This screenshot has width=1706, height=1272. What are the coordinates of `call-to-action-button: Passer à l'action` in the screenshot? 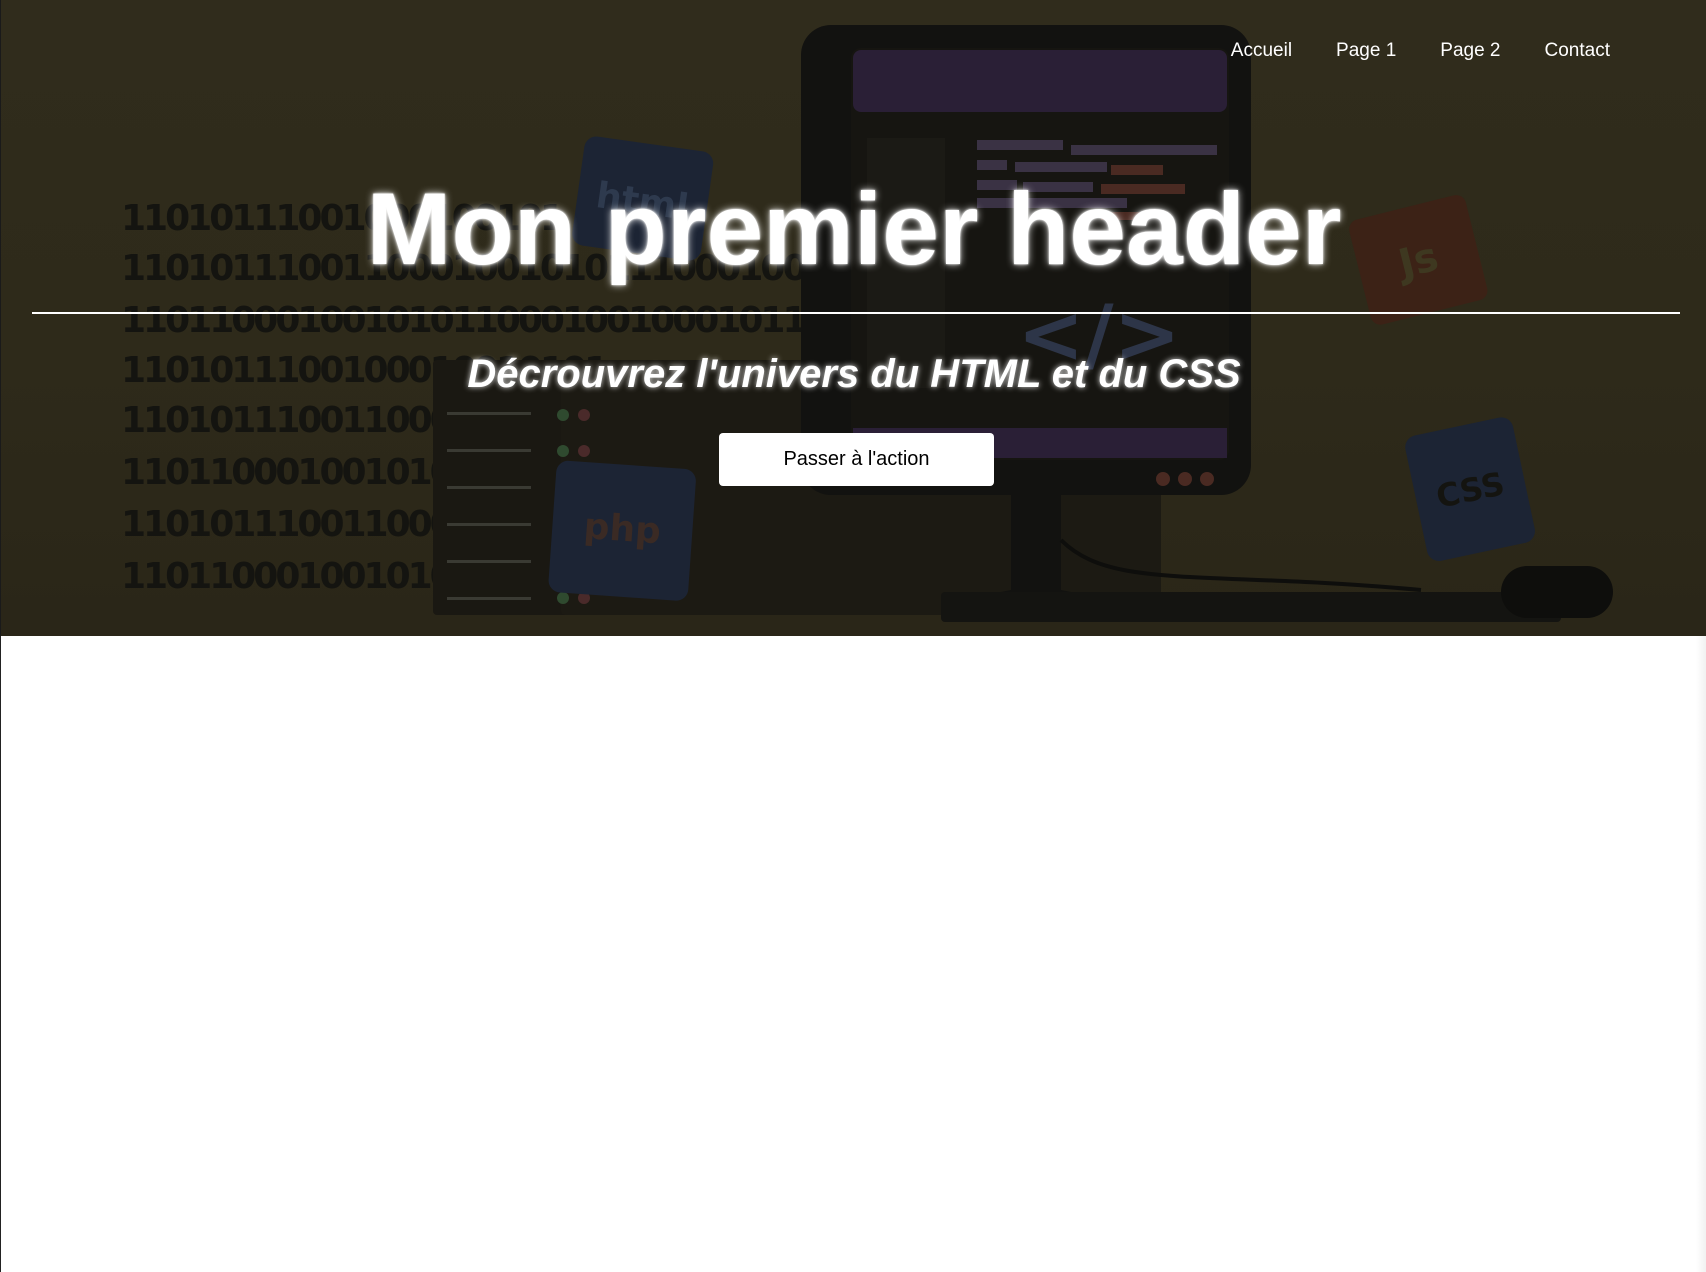 It's located at (856, 459).